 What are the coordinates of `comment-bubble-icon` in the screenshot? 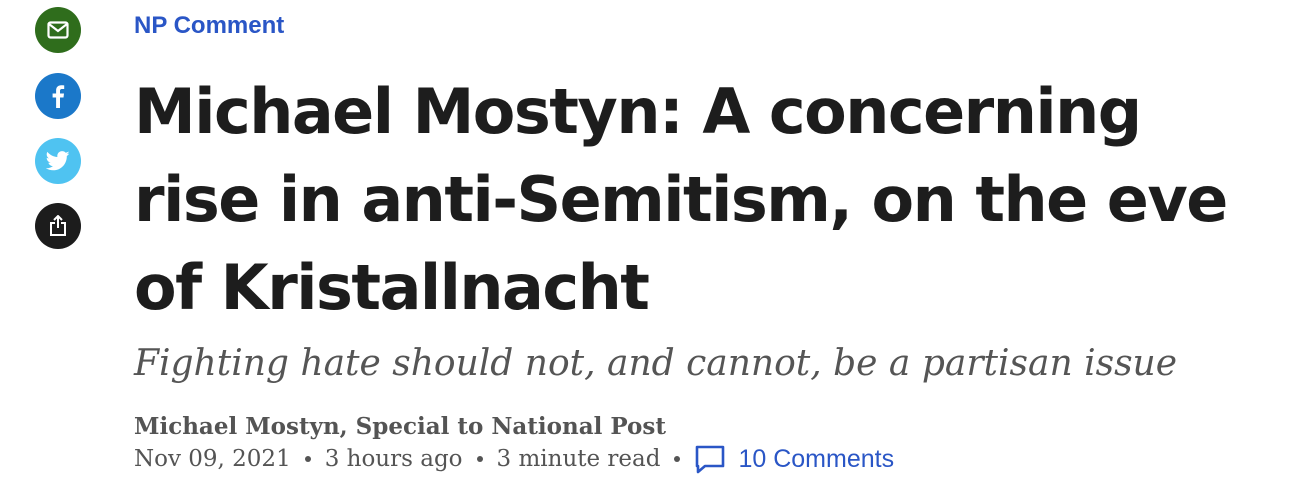 It's located at (710, 459).